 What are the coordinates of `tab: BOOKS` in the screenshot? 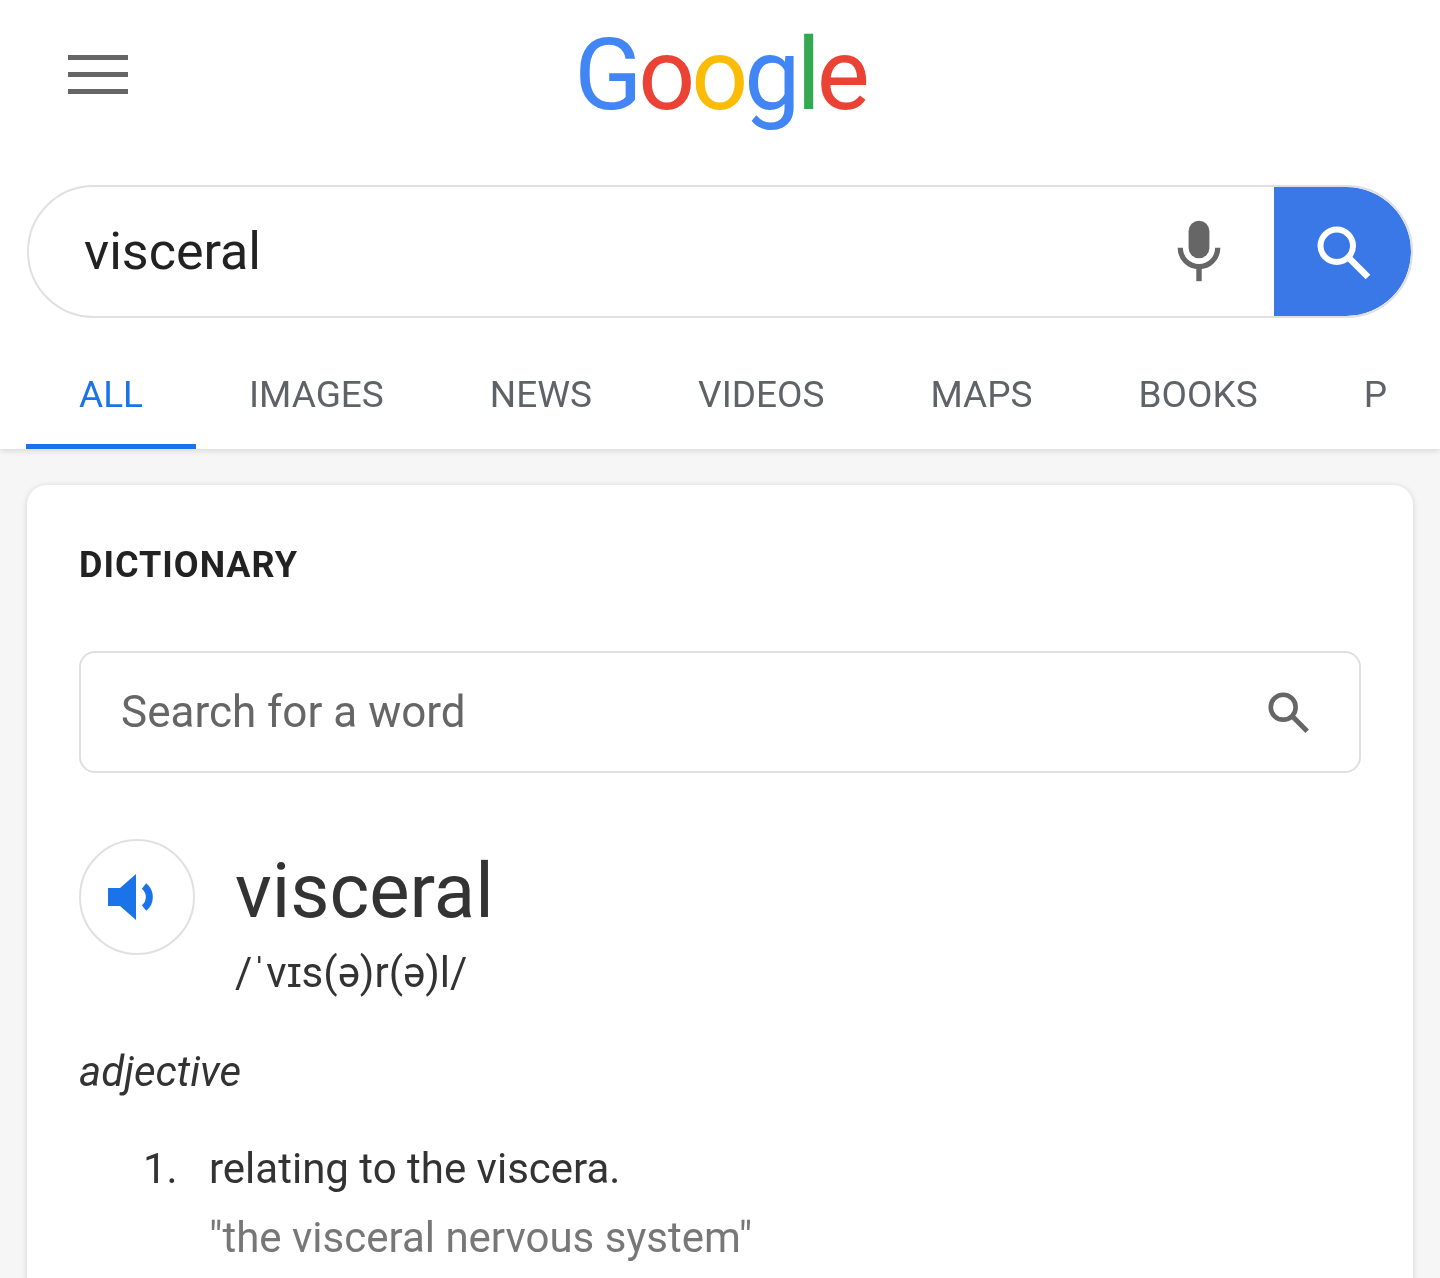 It's located at (1198, 397).